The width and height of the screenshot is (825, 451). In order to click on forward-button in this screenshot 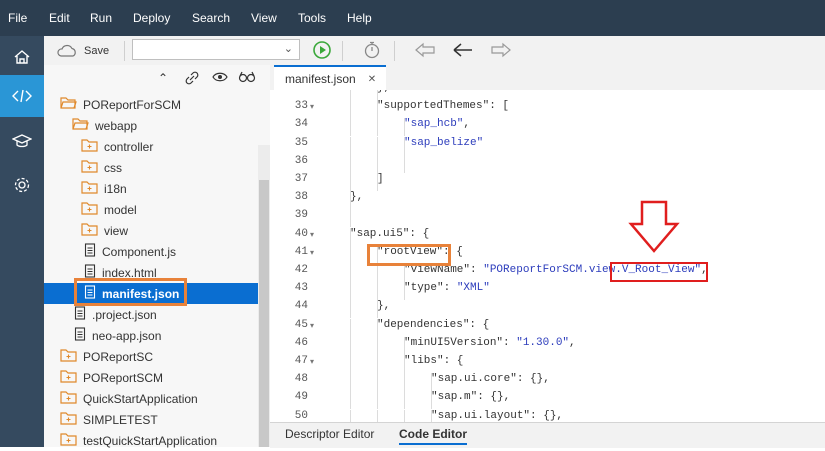, I will do `click(501, 50)`.